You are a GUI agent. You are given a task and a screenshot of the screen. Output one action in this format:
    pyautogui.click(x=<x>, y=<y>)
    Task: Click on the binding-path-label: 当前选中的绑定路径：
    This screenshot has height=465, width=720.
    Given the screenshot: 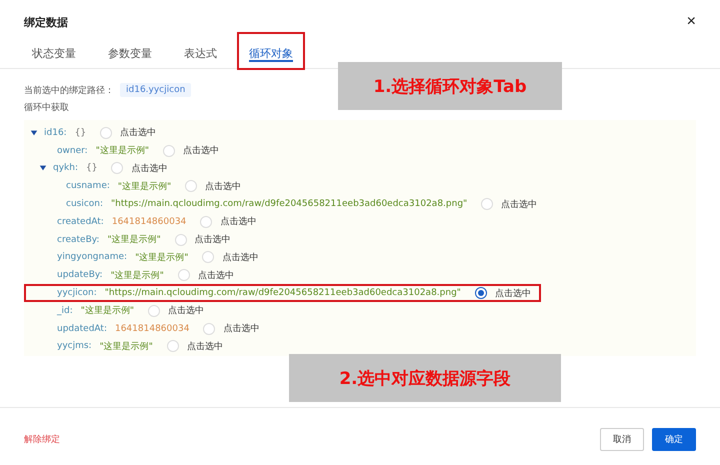 What is the action you would take?
    pyautogui.click(x=69, y=90)
    